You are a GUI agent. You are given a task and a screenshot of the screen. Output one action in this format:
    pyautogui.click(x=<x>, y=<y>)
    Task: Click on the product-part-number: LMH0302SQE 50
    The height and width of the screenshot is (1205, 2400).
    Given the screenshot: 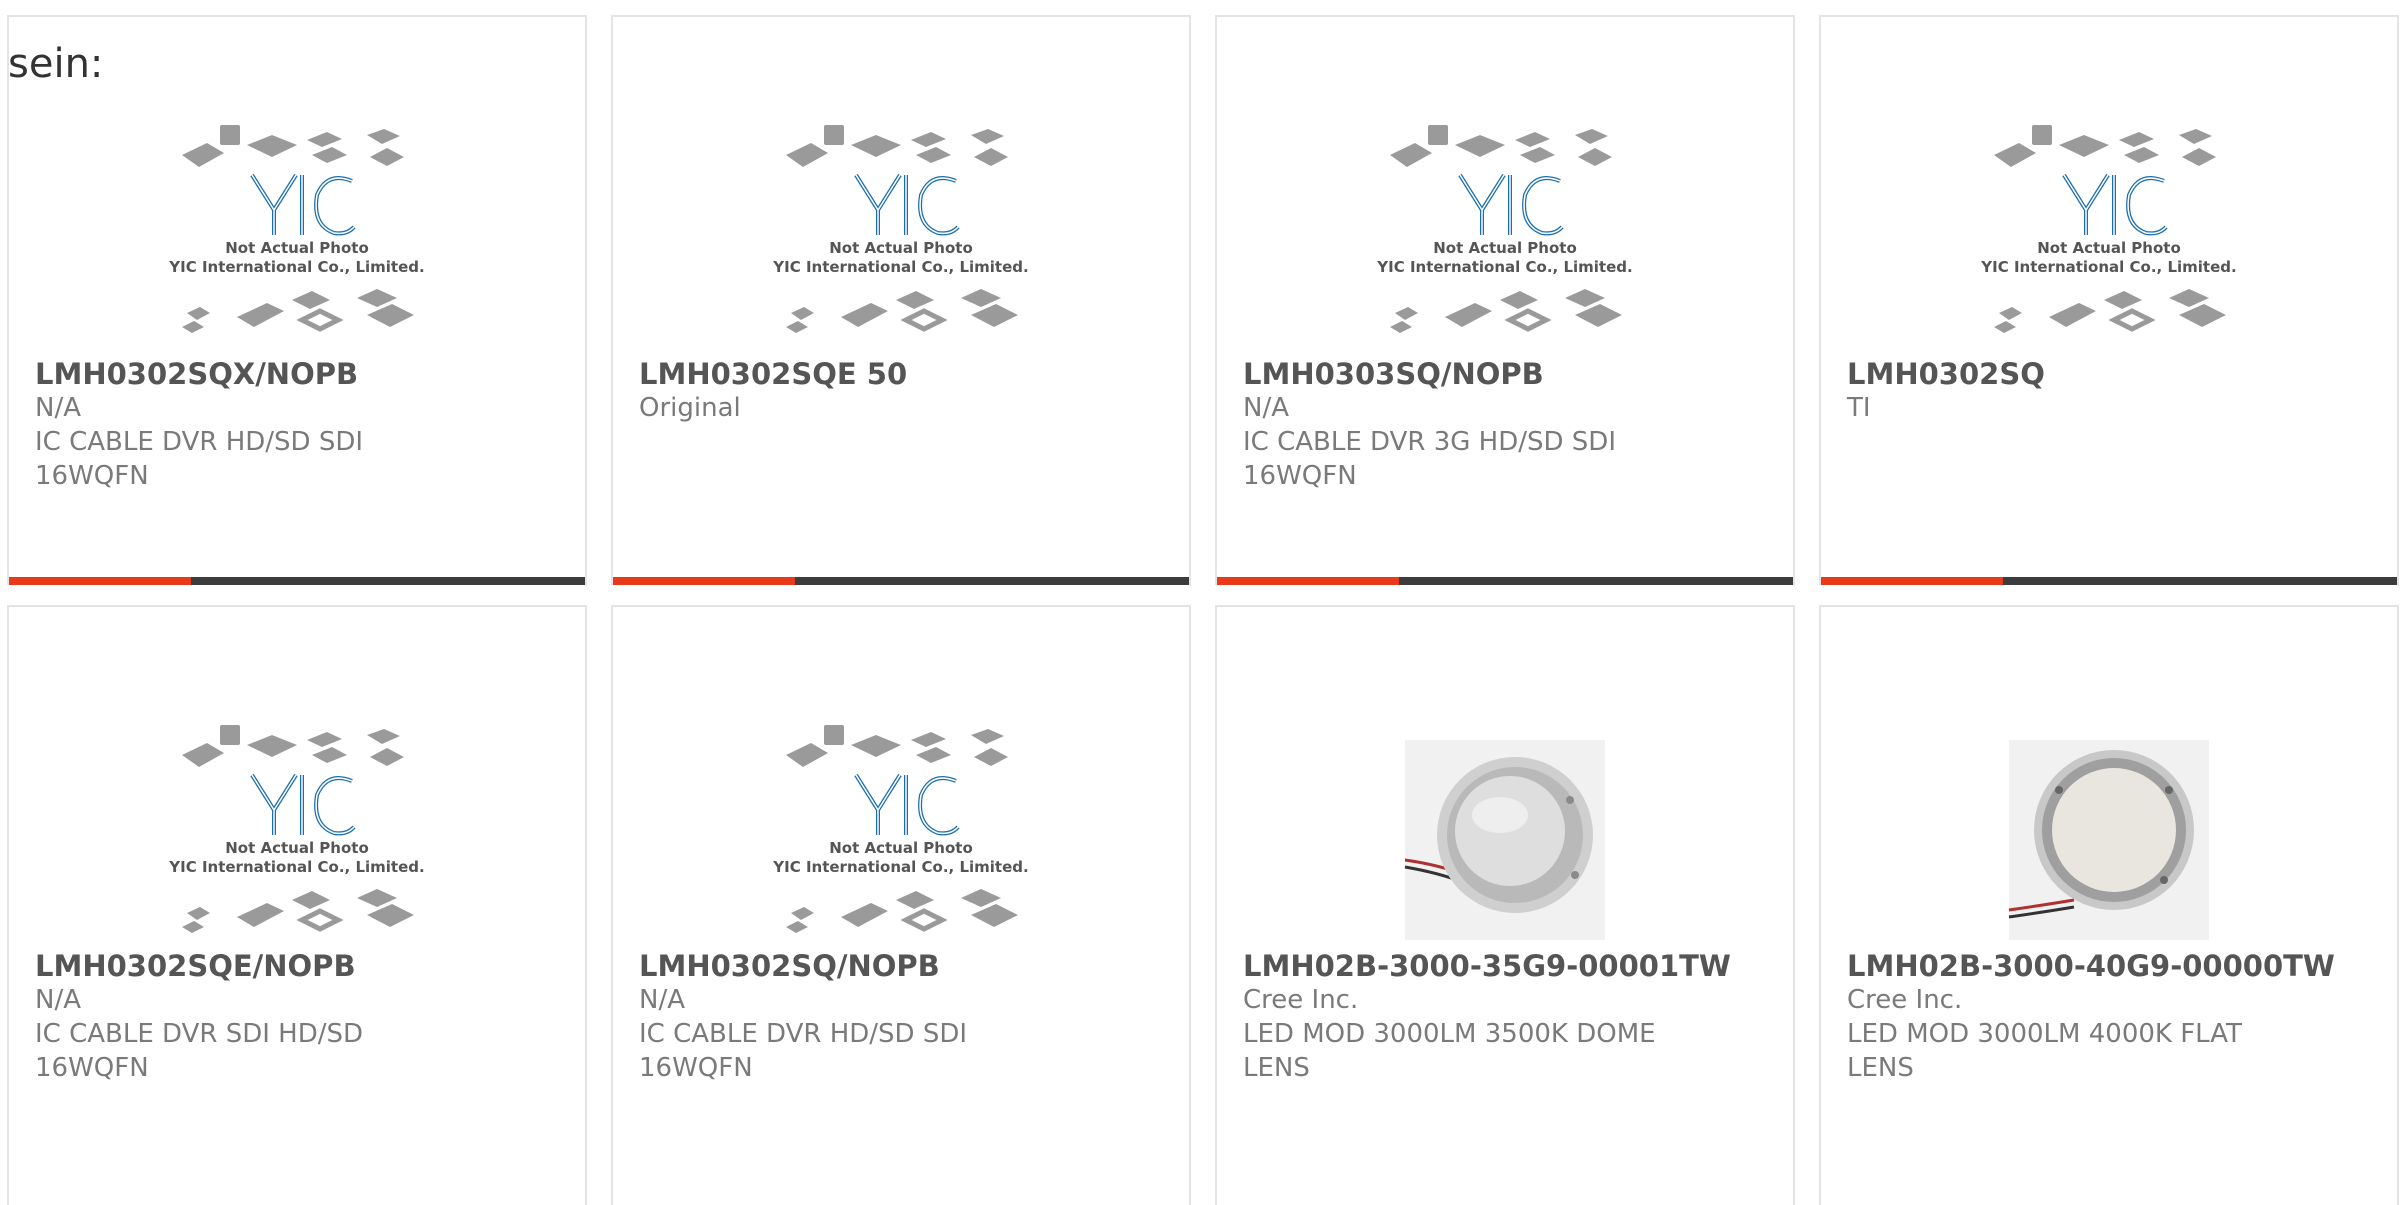 What is the action you would take?
    pyautogui.click(x=901, y=374)
    